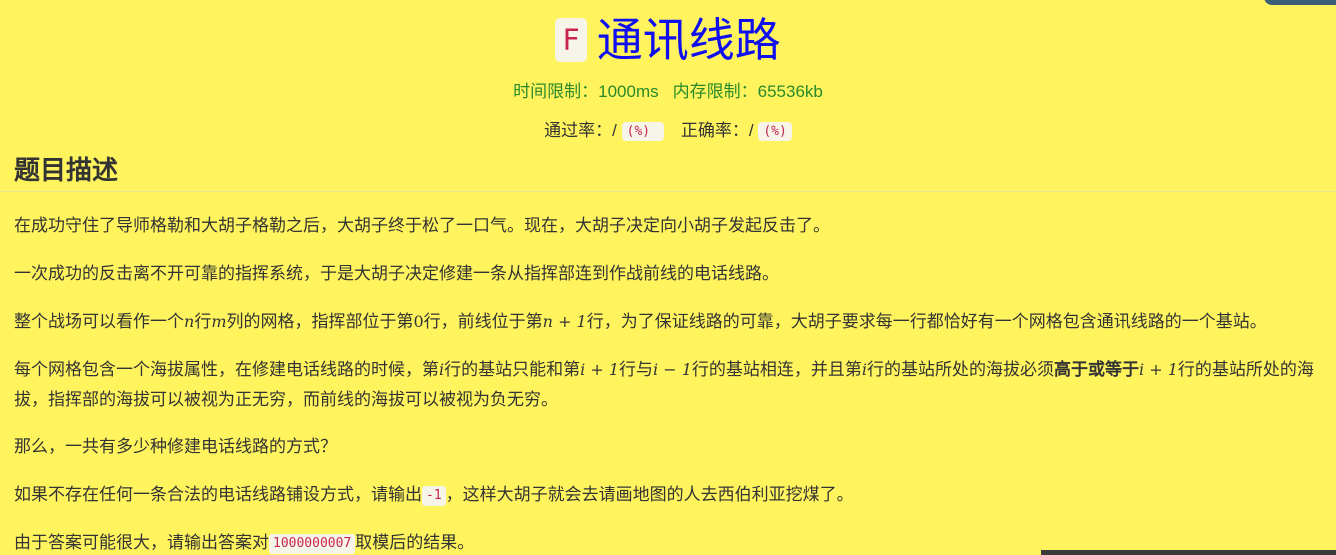 The width and height of the screenshot is (1336, 555). What do you see at coordinates (614, 130) in the screenshot?
I see `pass-rate-value: /` at bounding box center [614, 130].